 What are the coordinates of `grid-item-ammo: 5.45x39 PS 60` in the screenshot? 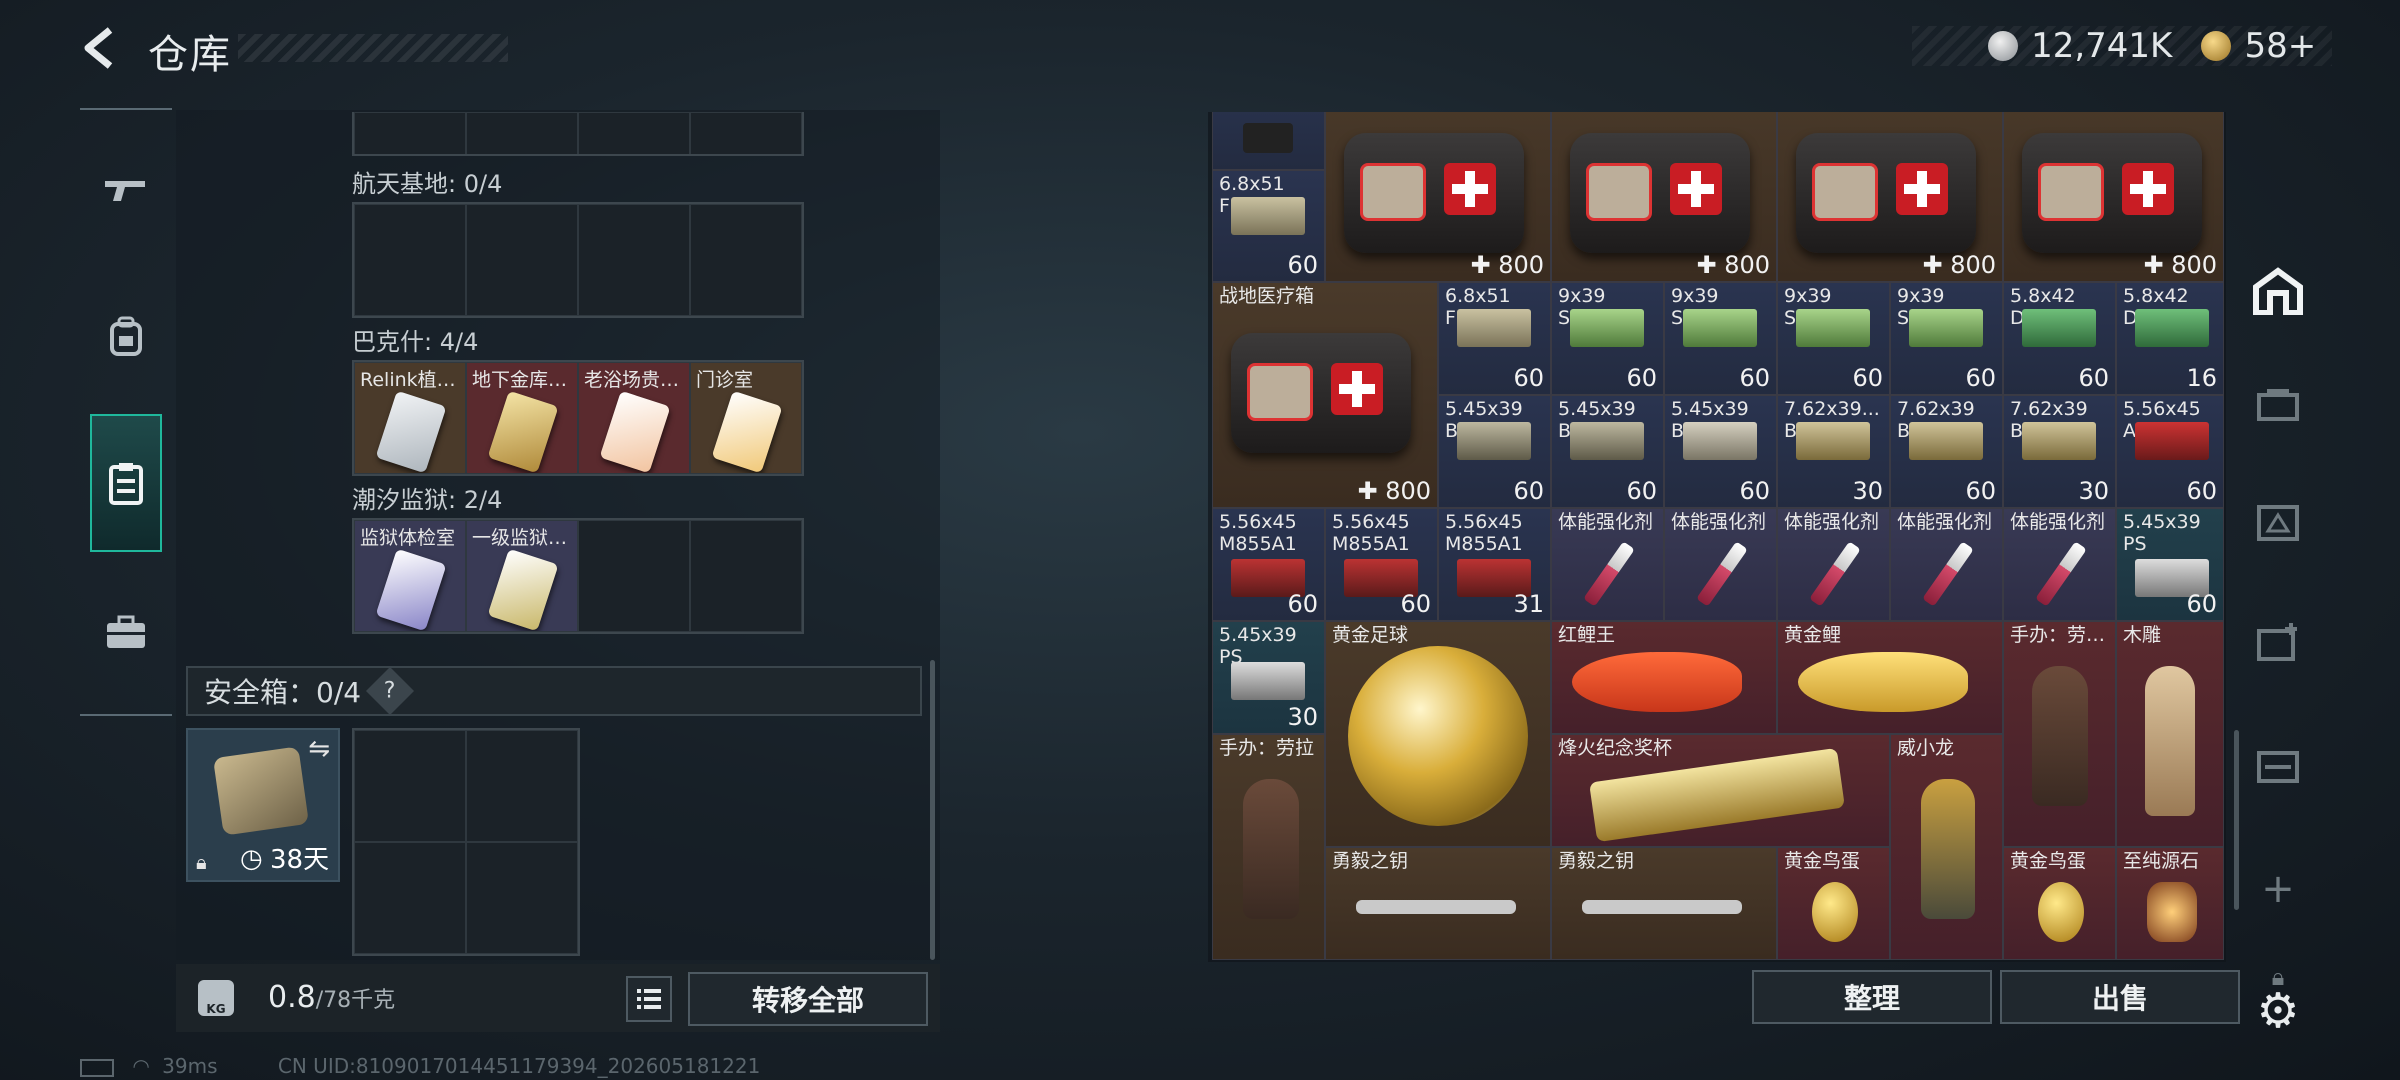 It's located at (2170, 564).